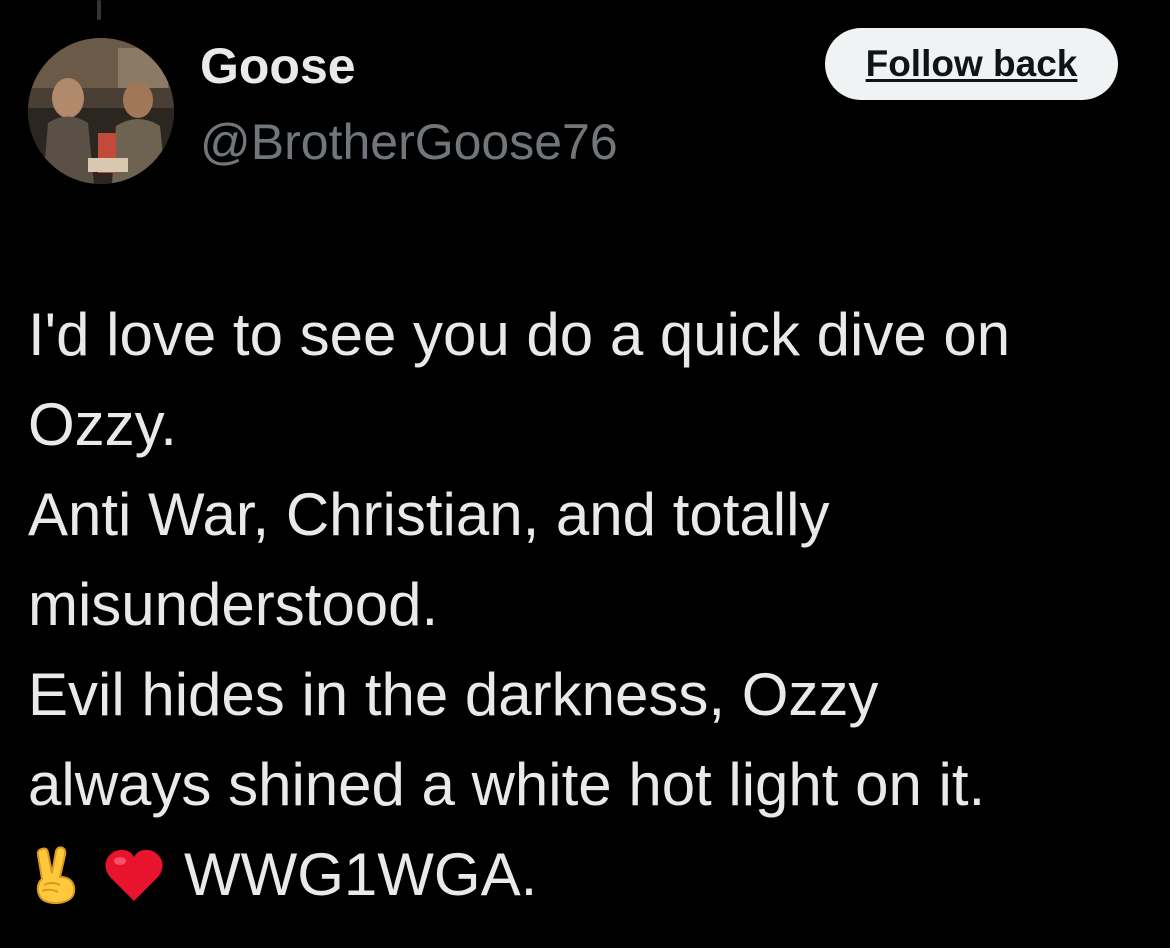 The width and height of the screenshot is (1170, 948). What do you see at coordinates (132, 875) in the screenshot?
I see `red-heart-icon` at bounding box center [132, 875].